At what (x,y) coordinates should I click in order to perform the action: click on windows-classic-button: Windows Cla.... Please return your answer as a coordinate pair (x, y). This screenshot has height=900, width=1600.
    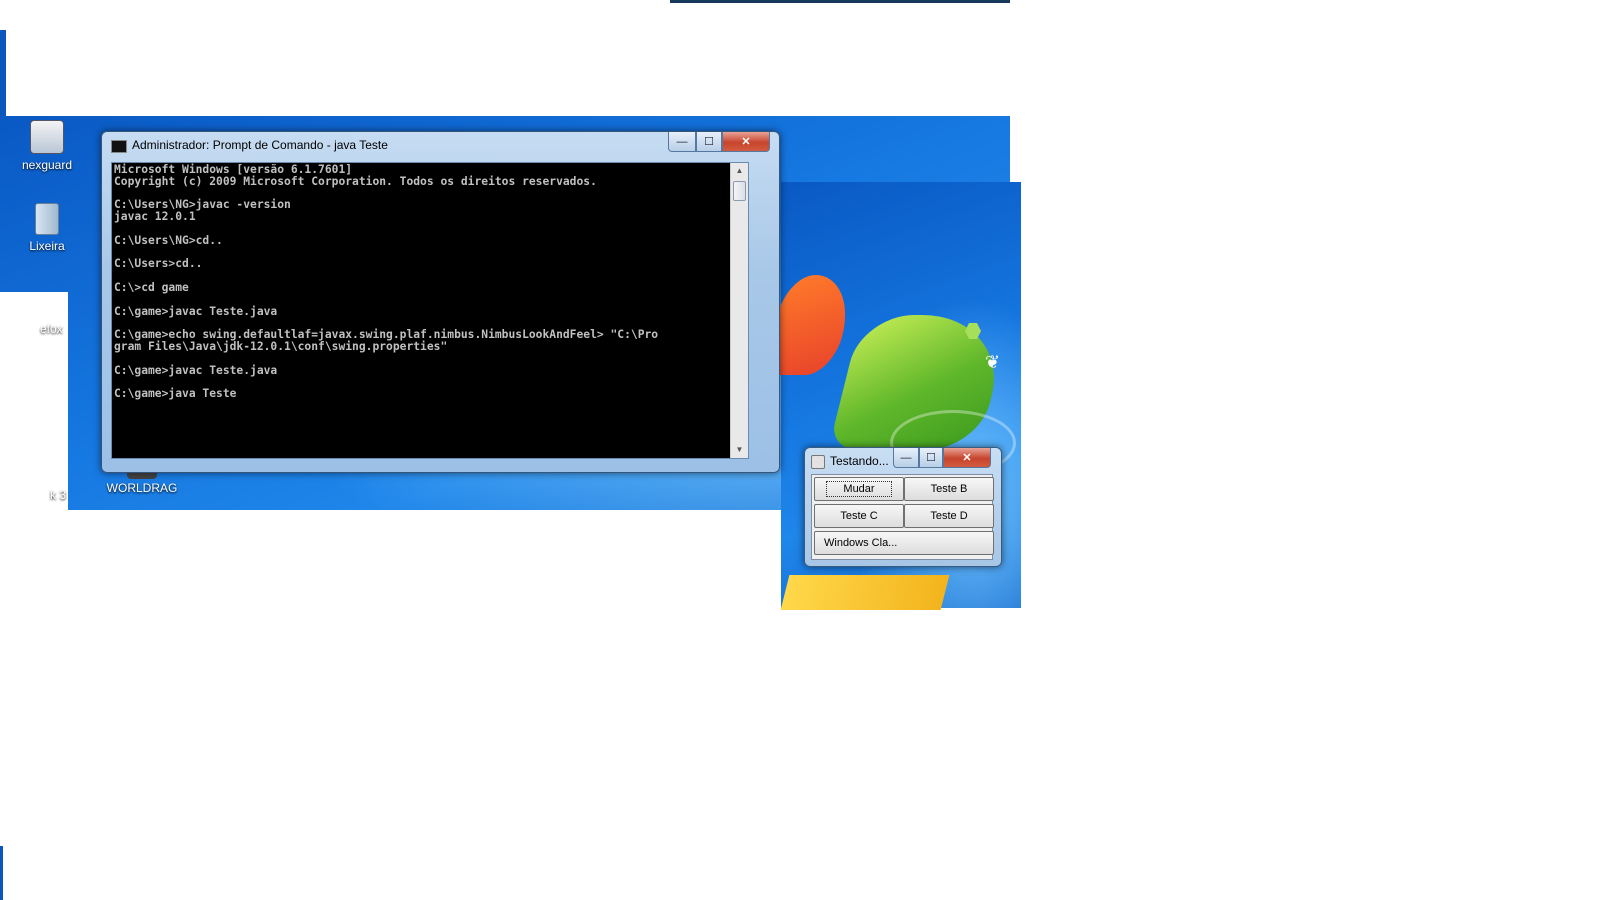
    Looking at the image, I should click on (904, 543).